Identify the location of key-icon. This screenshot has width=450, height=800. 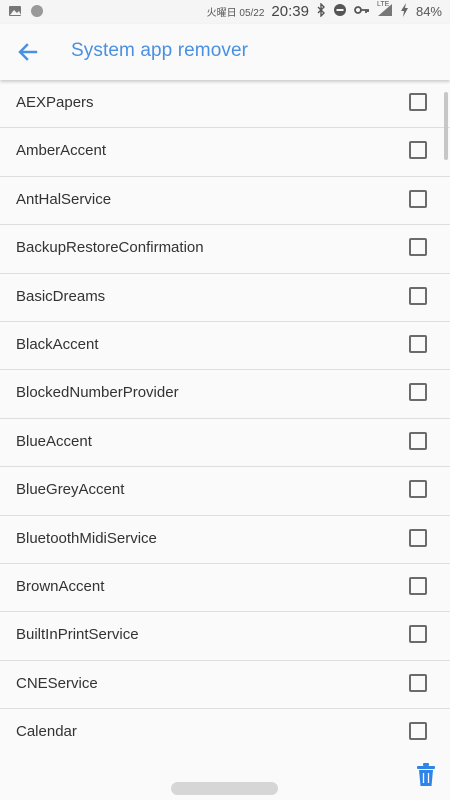
(362, 11).